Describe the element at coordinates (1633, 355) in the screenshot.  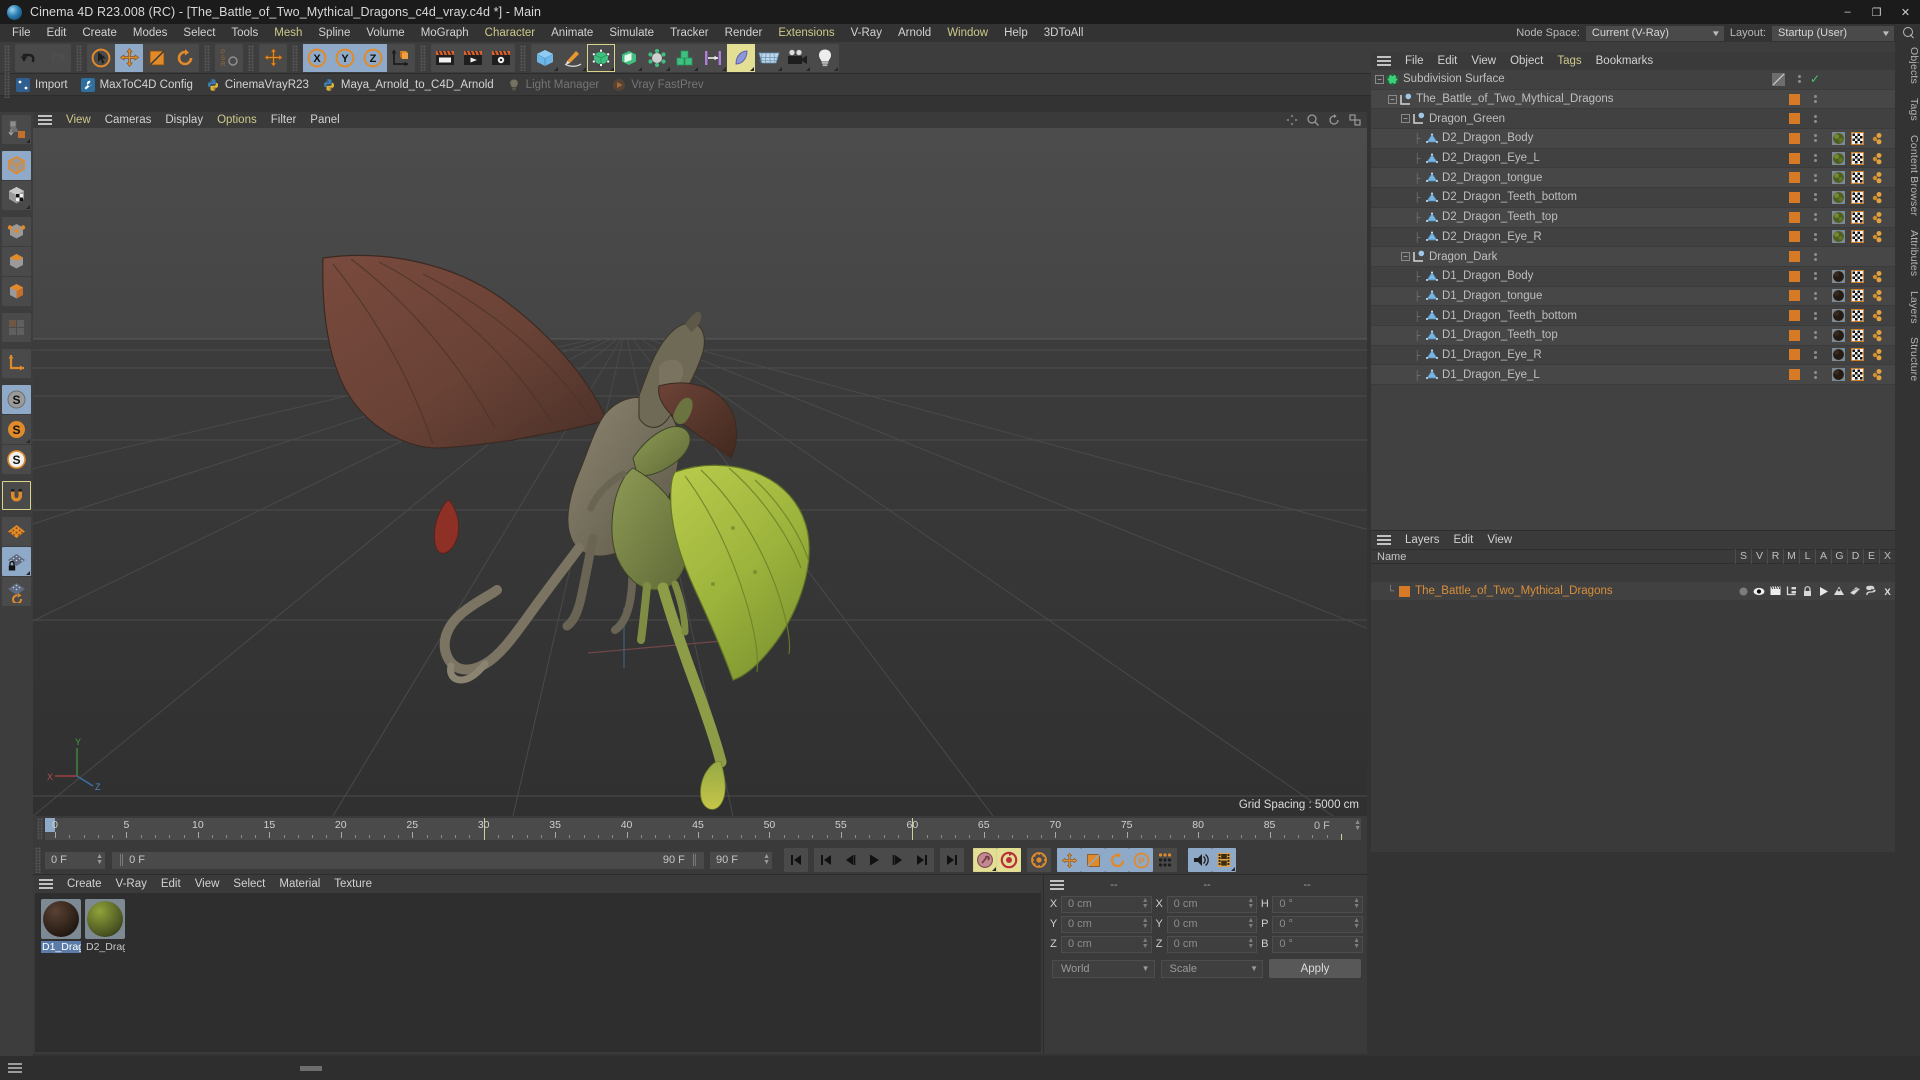
I see `object-row: ├ D1_Dragon_Eye_R` at that location.